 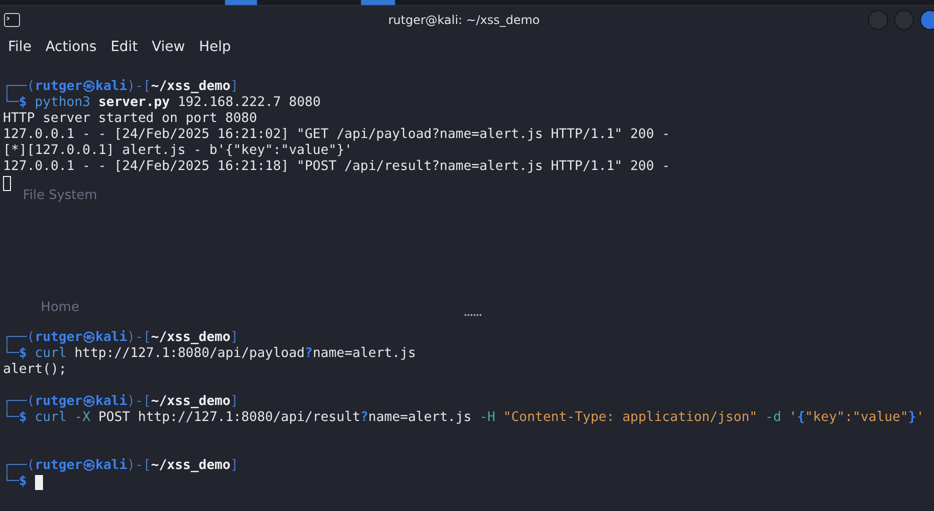 I want to click on terminal-line: └─$ curl -X POST http://127.1:8080/api/result?name=alert.js -H "Content-Type: application/json" -d '{"key":"value"}', so click(x=463, y=418).